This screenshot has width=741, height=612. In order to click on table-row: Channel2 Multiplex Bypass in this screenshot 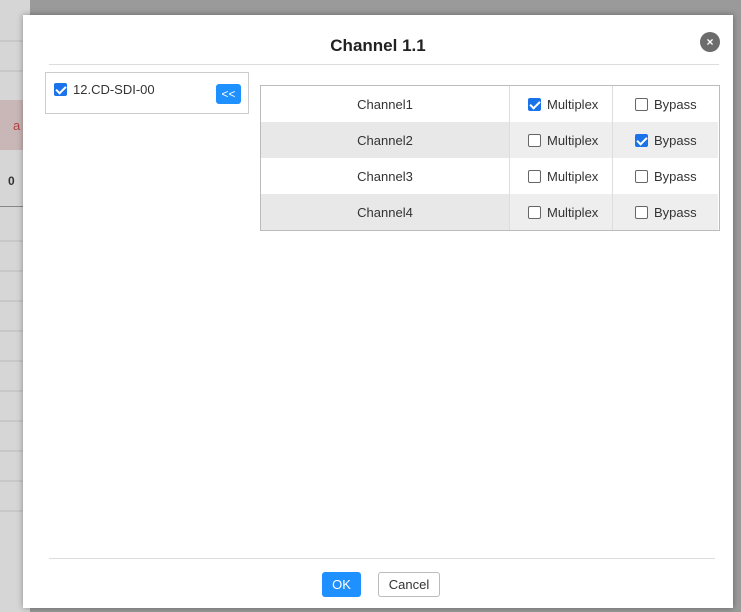, I will do `click(490, 140)`.